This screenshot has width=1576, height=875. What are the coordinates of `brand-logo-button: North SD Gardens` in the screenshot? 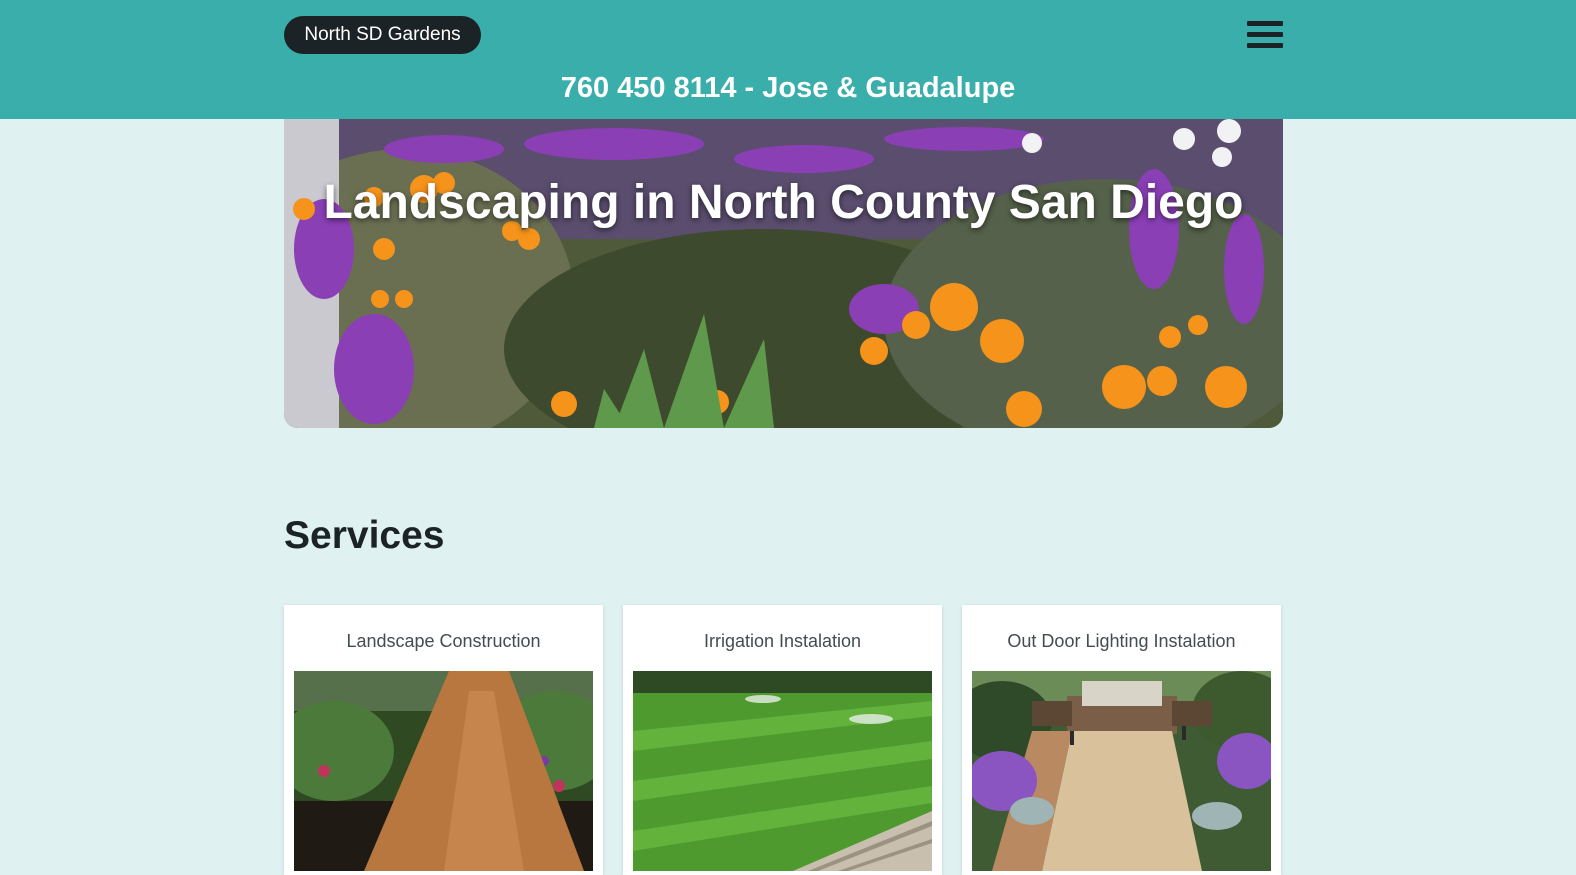 It's located at (382, 35).